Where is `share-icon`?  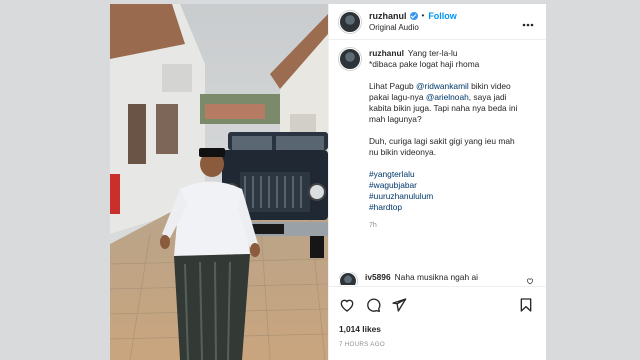
share-icon is located at coordinates (399, 305).